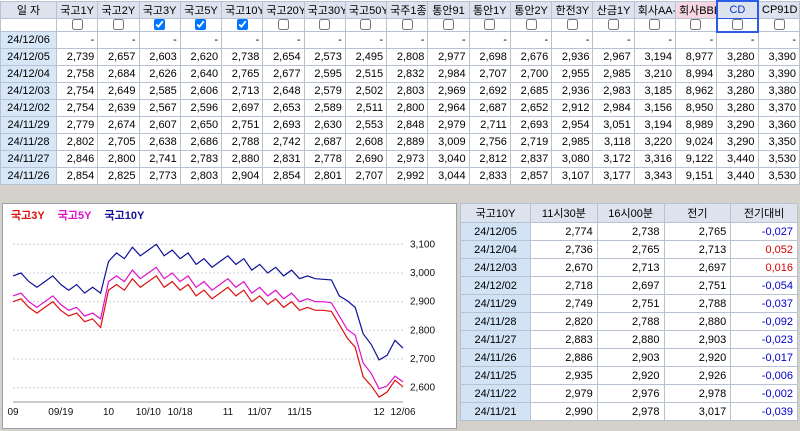  Describe the element at coordinates (28, 40) in the screenshot. I see `date-cell: 24/12/06` at that location.